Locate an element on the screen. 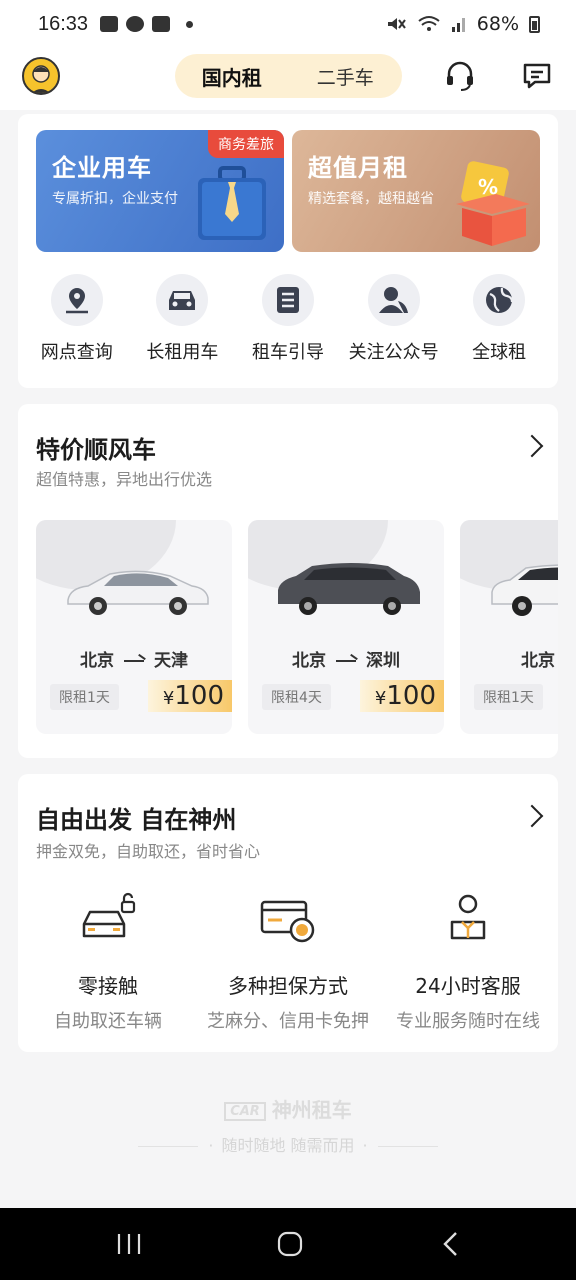 The image size is (576, 1280). feature-subtitle: 自助取还车辆 is located at coordinates (108, 1021).